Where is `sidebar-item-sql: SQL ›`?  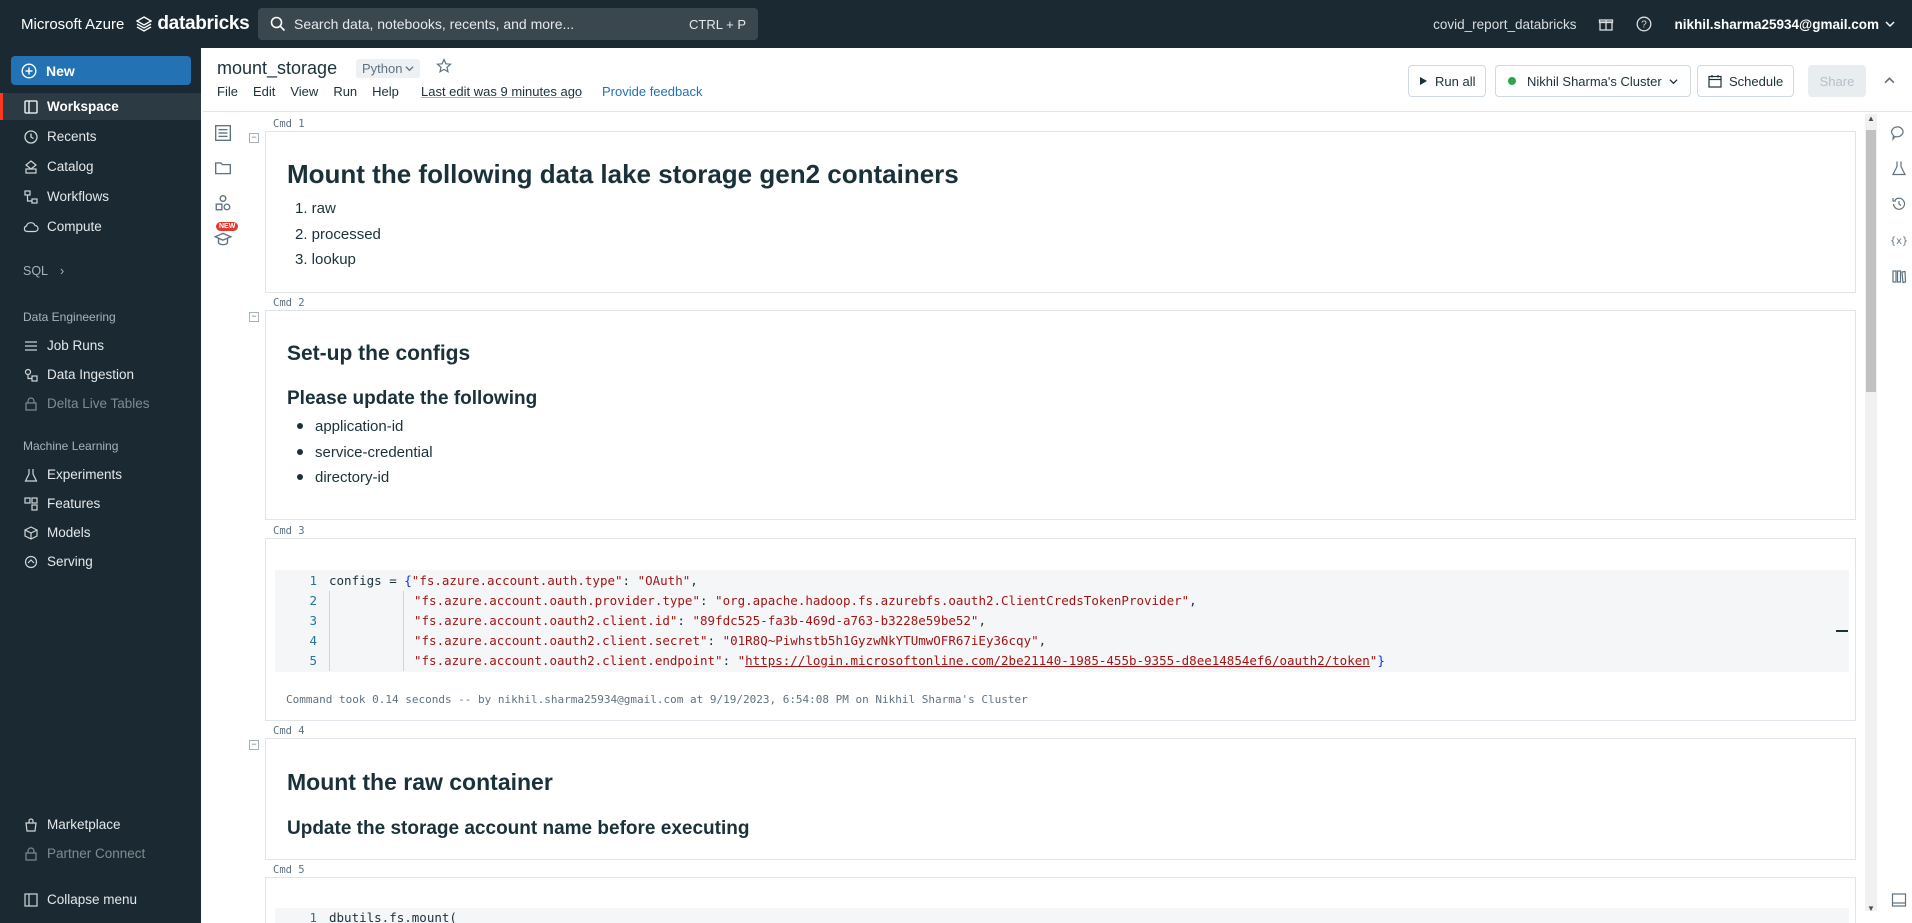 sidebar-item-sql: SQL › is located at coordinates (43, 271).